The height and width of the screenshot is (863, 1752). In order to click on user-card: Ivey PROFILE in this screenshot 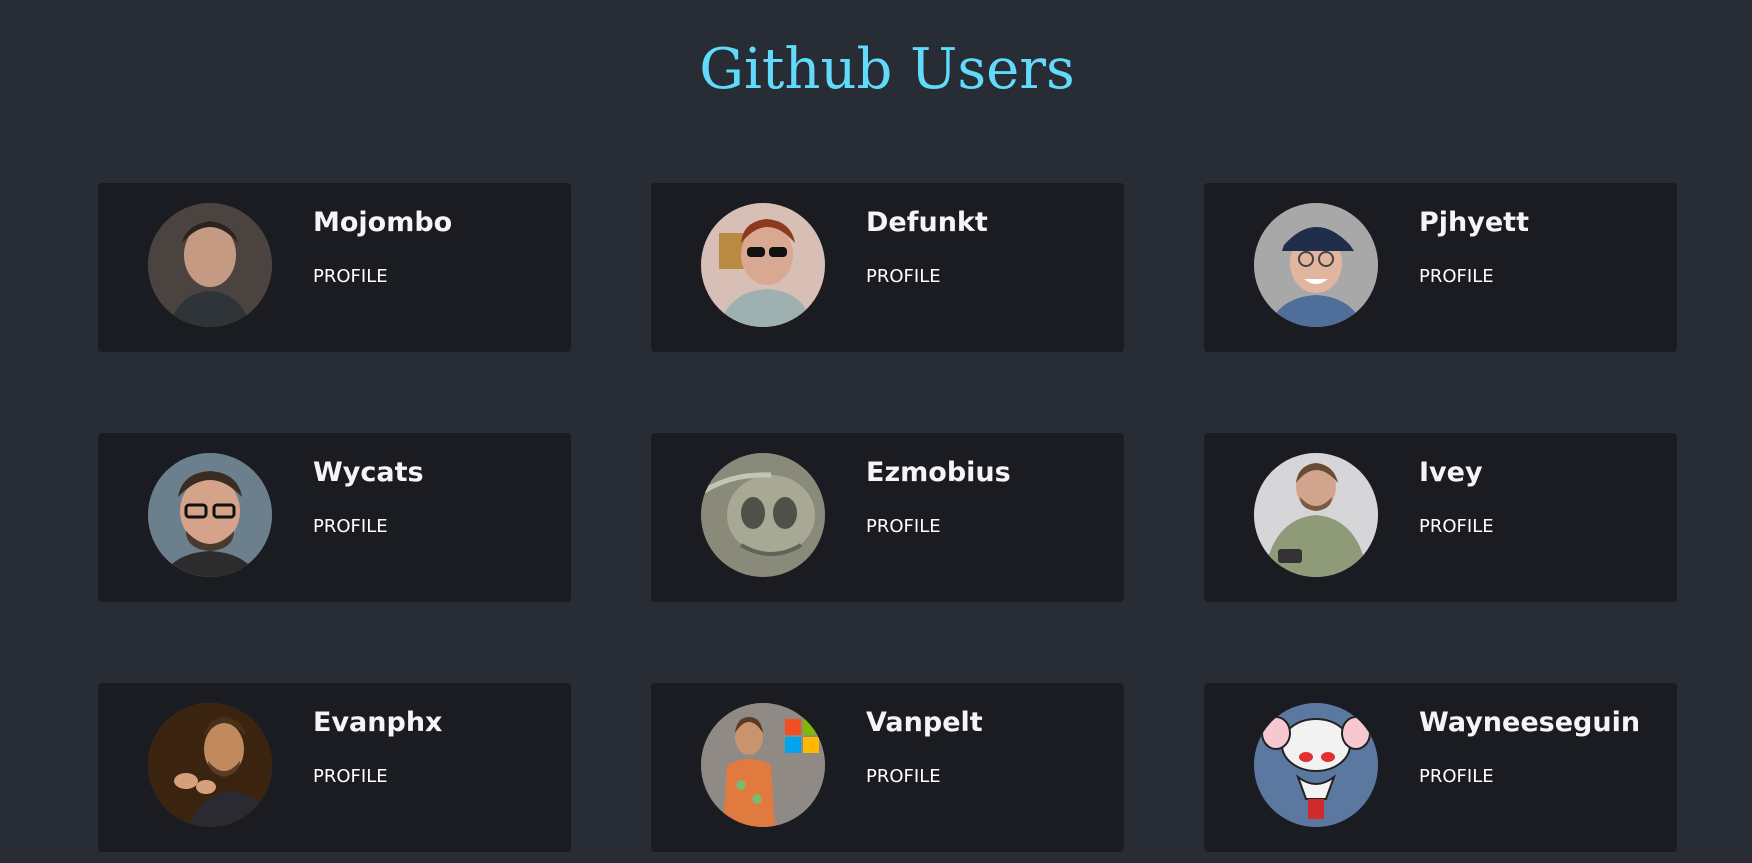, I will do `click(1440, 517)`.